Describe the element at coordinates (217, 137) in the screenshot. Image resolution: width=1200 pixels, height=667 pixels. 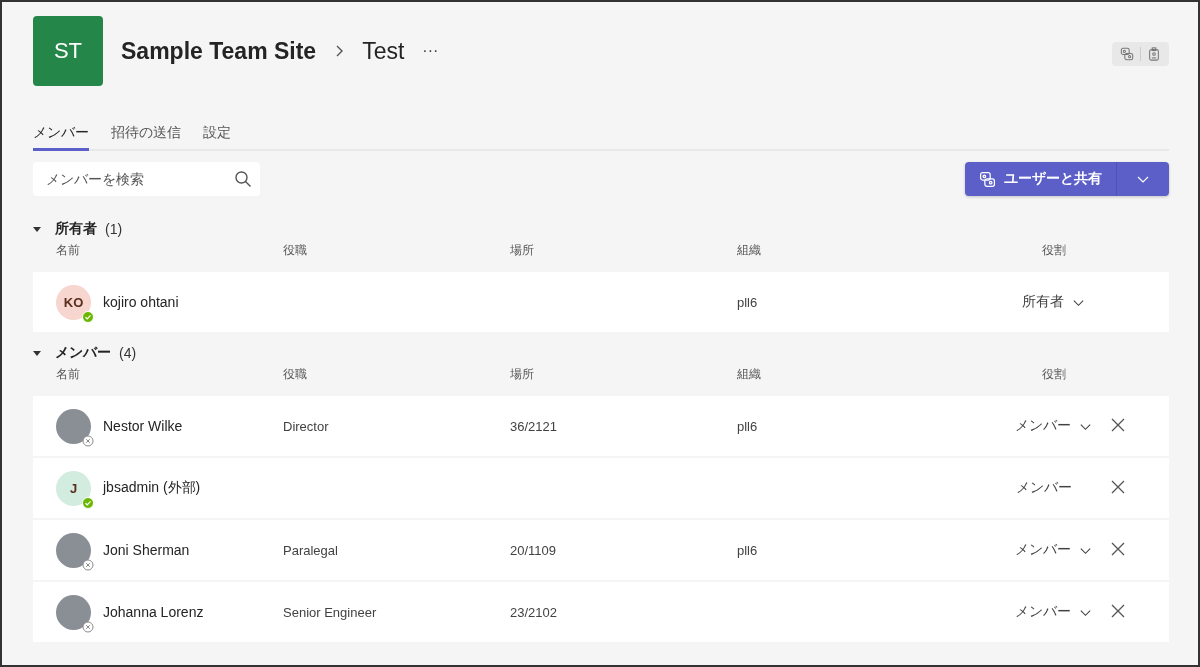
I see `tab: 設定` at that location.